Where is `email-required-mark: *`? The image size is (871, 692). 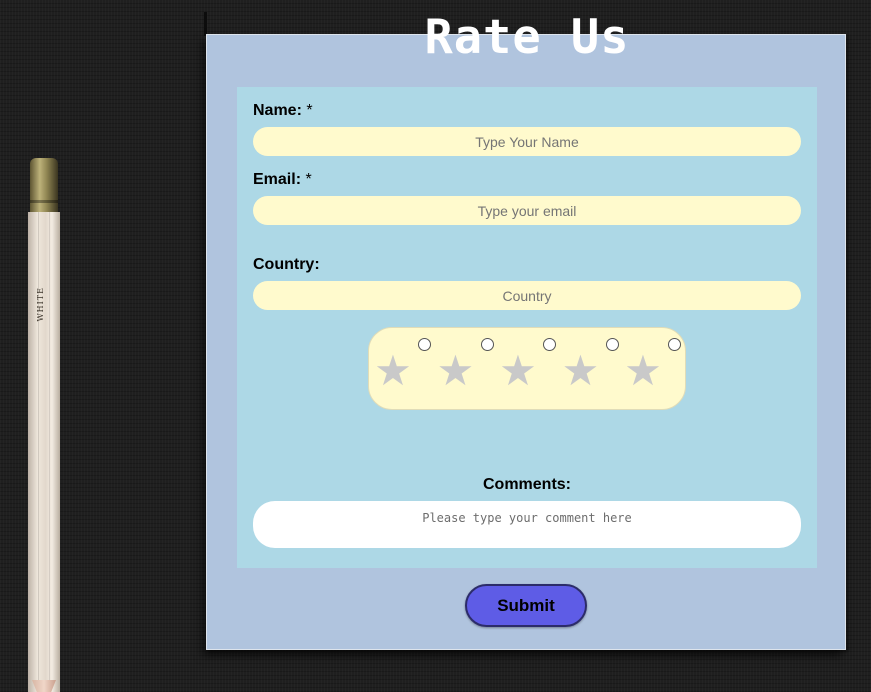
email-required-mark: * is located at coordinates (308, 179).